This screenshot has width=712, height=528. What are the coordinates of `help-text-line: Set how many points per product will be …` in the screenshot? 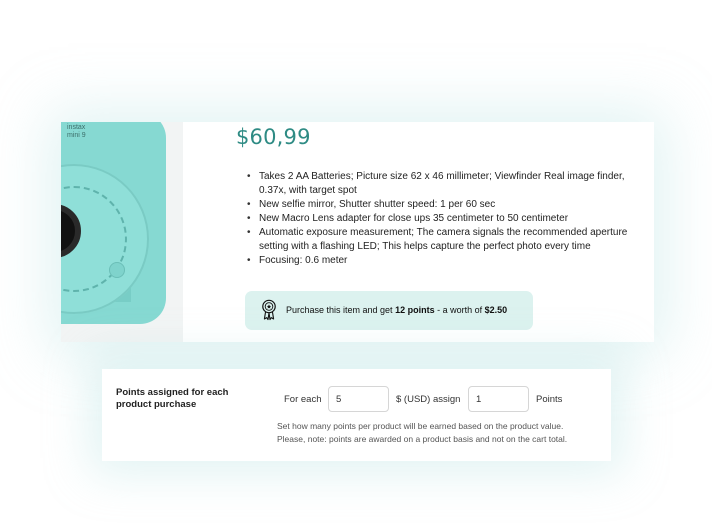 It's located at (420, 426).